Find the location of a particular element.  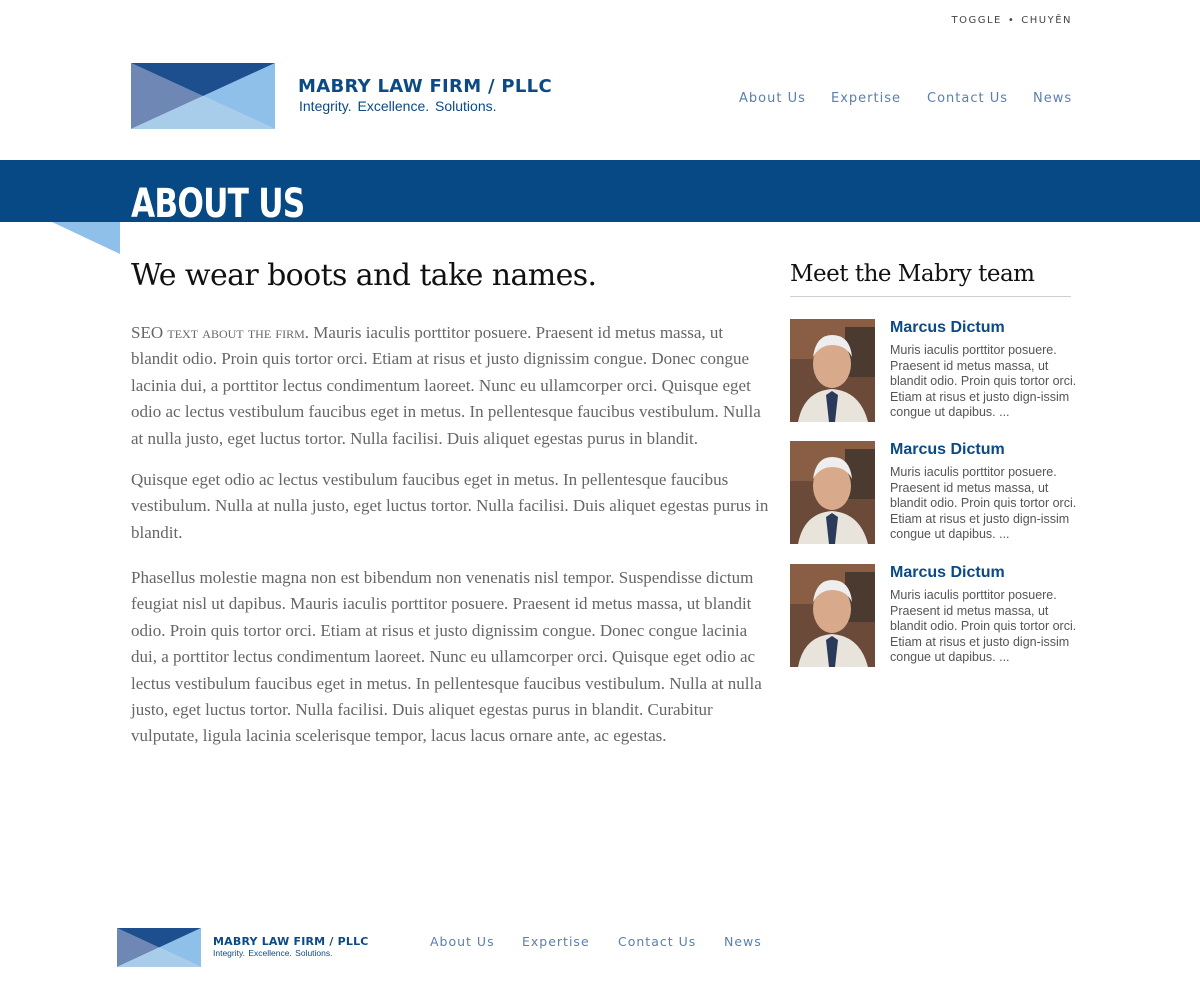

footer-brand-tagline: Integrity. Excellence. Solutions. is located at coordinates (273, 953).